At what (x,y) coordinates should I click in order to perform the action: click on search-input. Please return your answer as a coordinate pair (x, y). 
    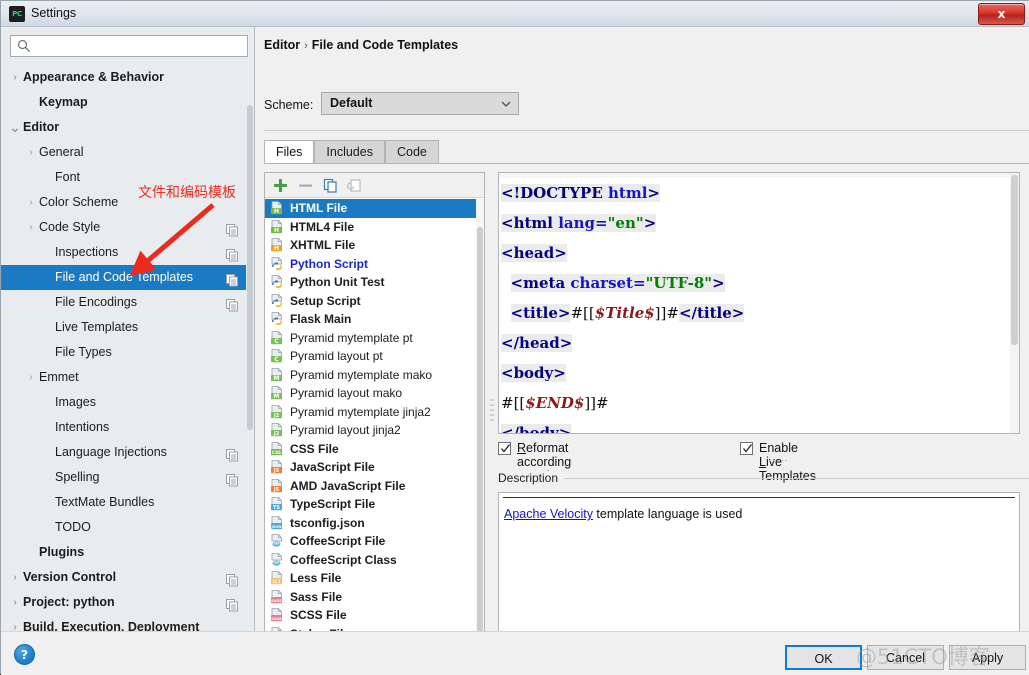
    Looking at the image, I should click on (129, 46).